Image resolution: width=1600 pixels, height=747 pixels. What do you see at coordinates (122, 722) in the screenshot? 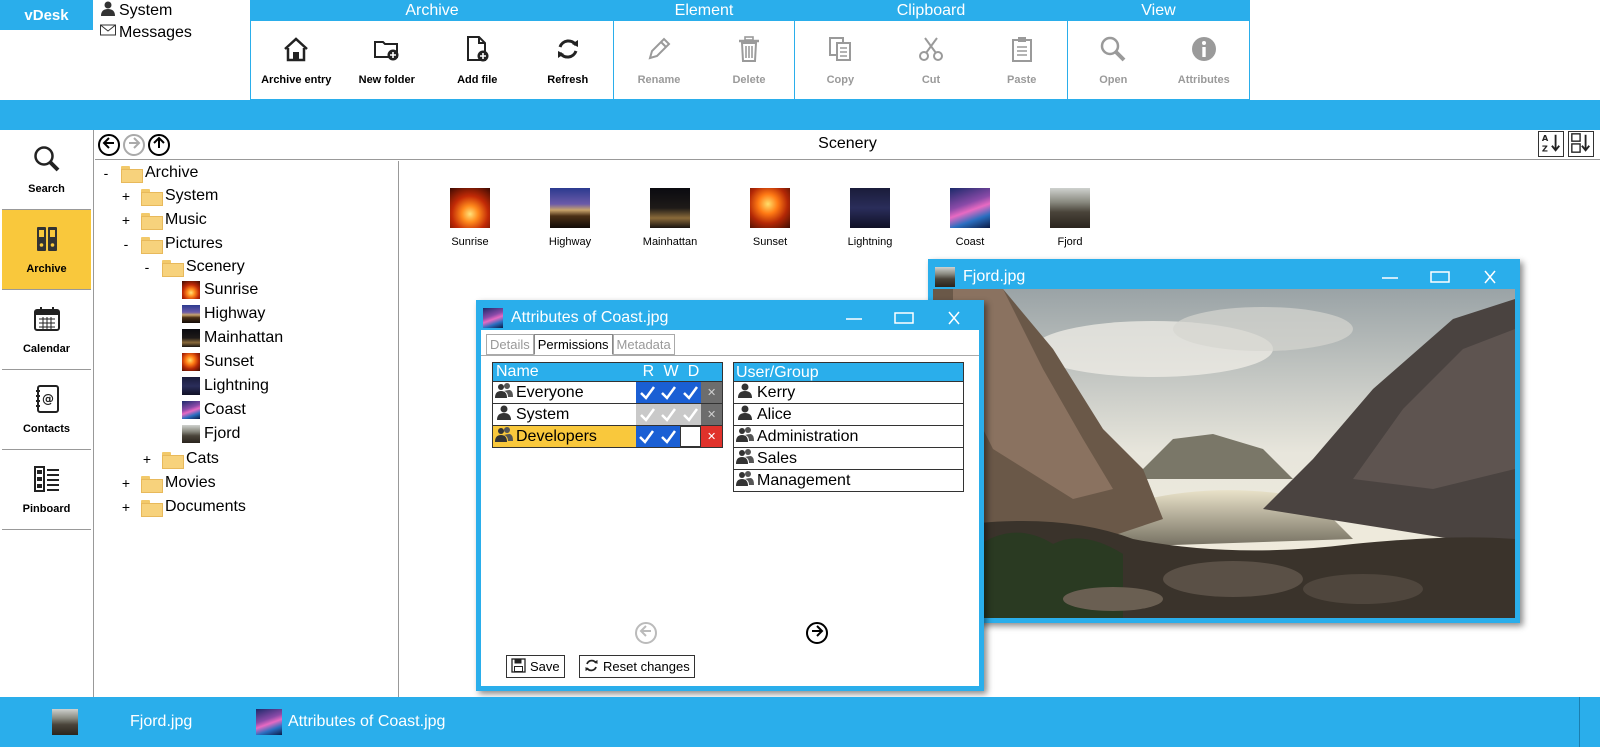
I see `taskbar-item-fjord: Fjord.jpg` at bounding box center [122, 722].